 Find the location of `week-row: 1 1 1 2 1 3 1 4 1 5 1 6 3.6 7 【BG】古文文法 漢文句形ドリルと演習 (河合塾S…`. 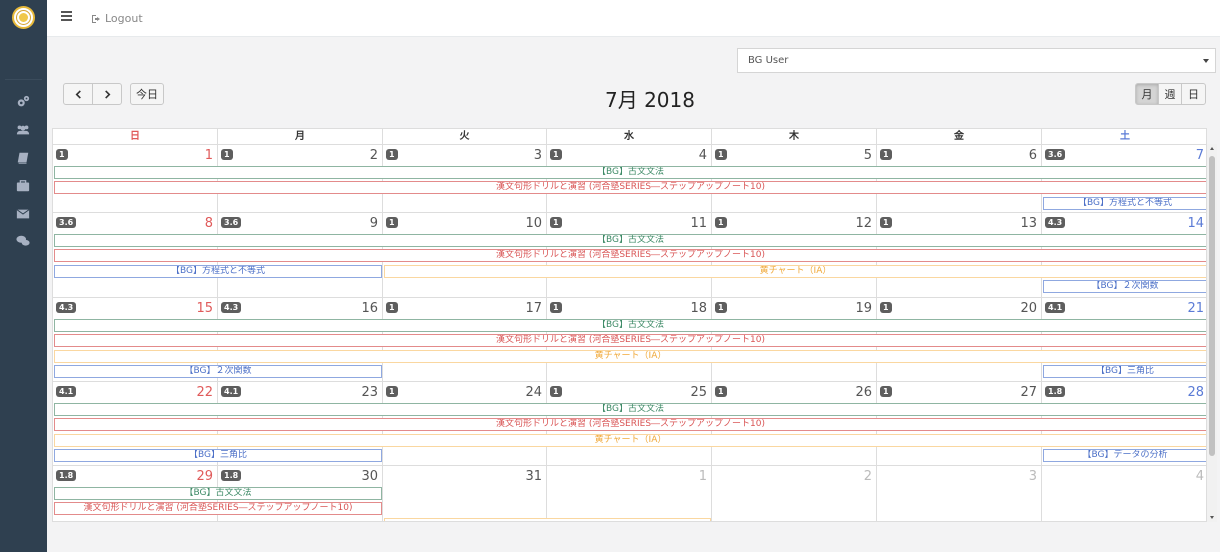

week-row: 1 1 1 2 1 3 1 4 1 5 1 6 3.6 7 【BG】古文文法 漢文句形ドリルと演習 (河合塾S… is located at coordinates (629, 179).